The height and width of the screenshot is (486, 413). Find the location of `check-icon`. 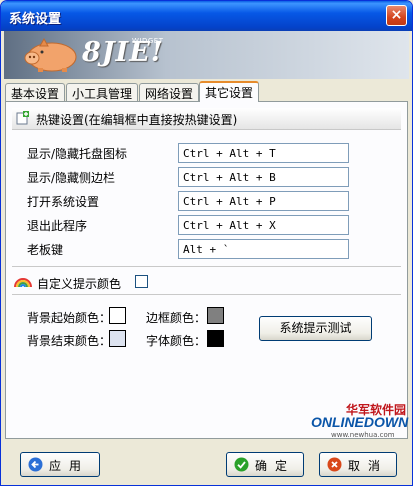

check-icon is located at coordinates (241, 464).